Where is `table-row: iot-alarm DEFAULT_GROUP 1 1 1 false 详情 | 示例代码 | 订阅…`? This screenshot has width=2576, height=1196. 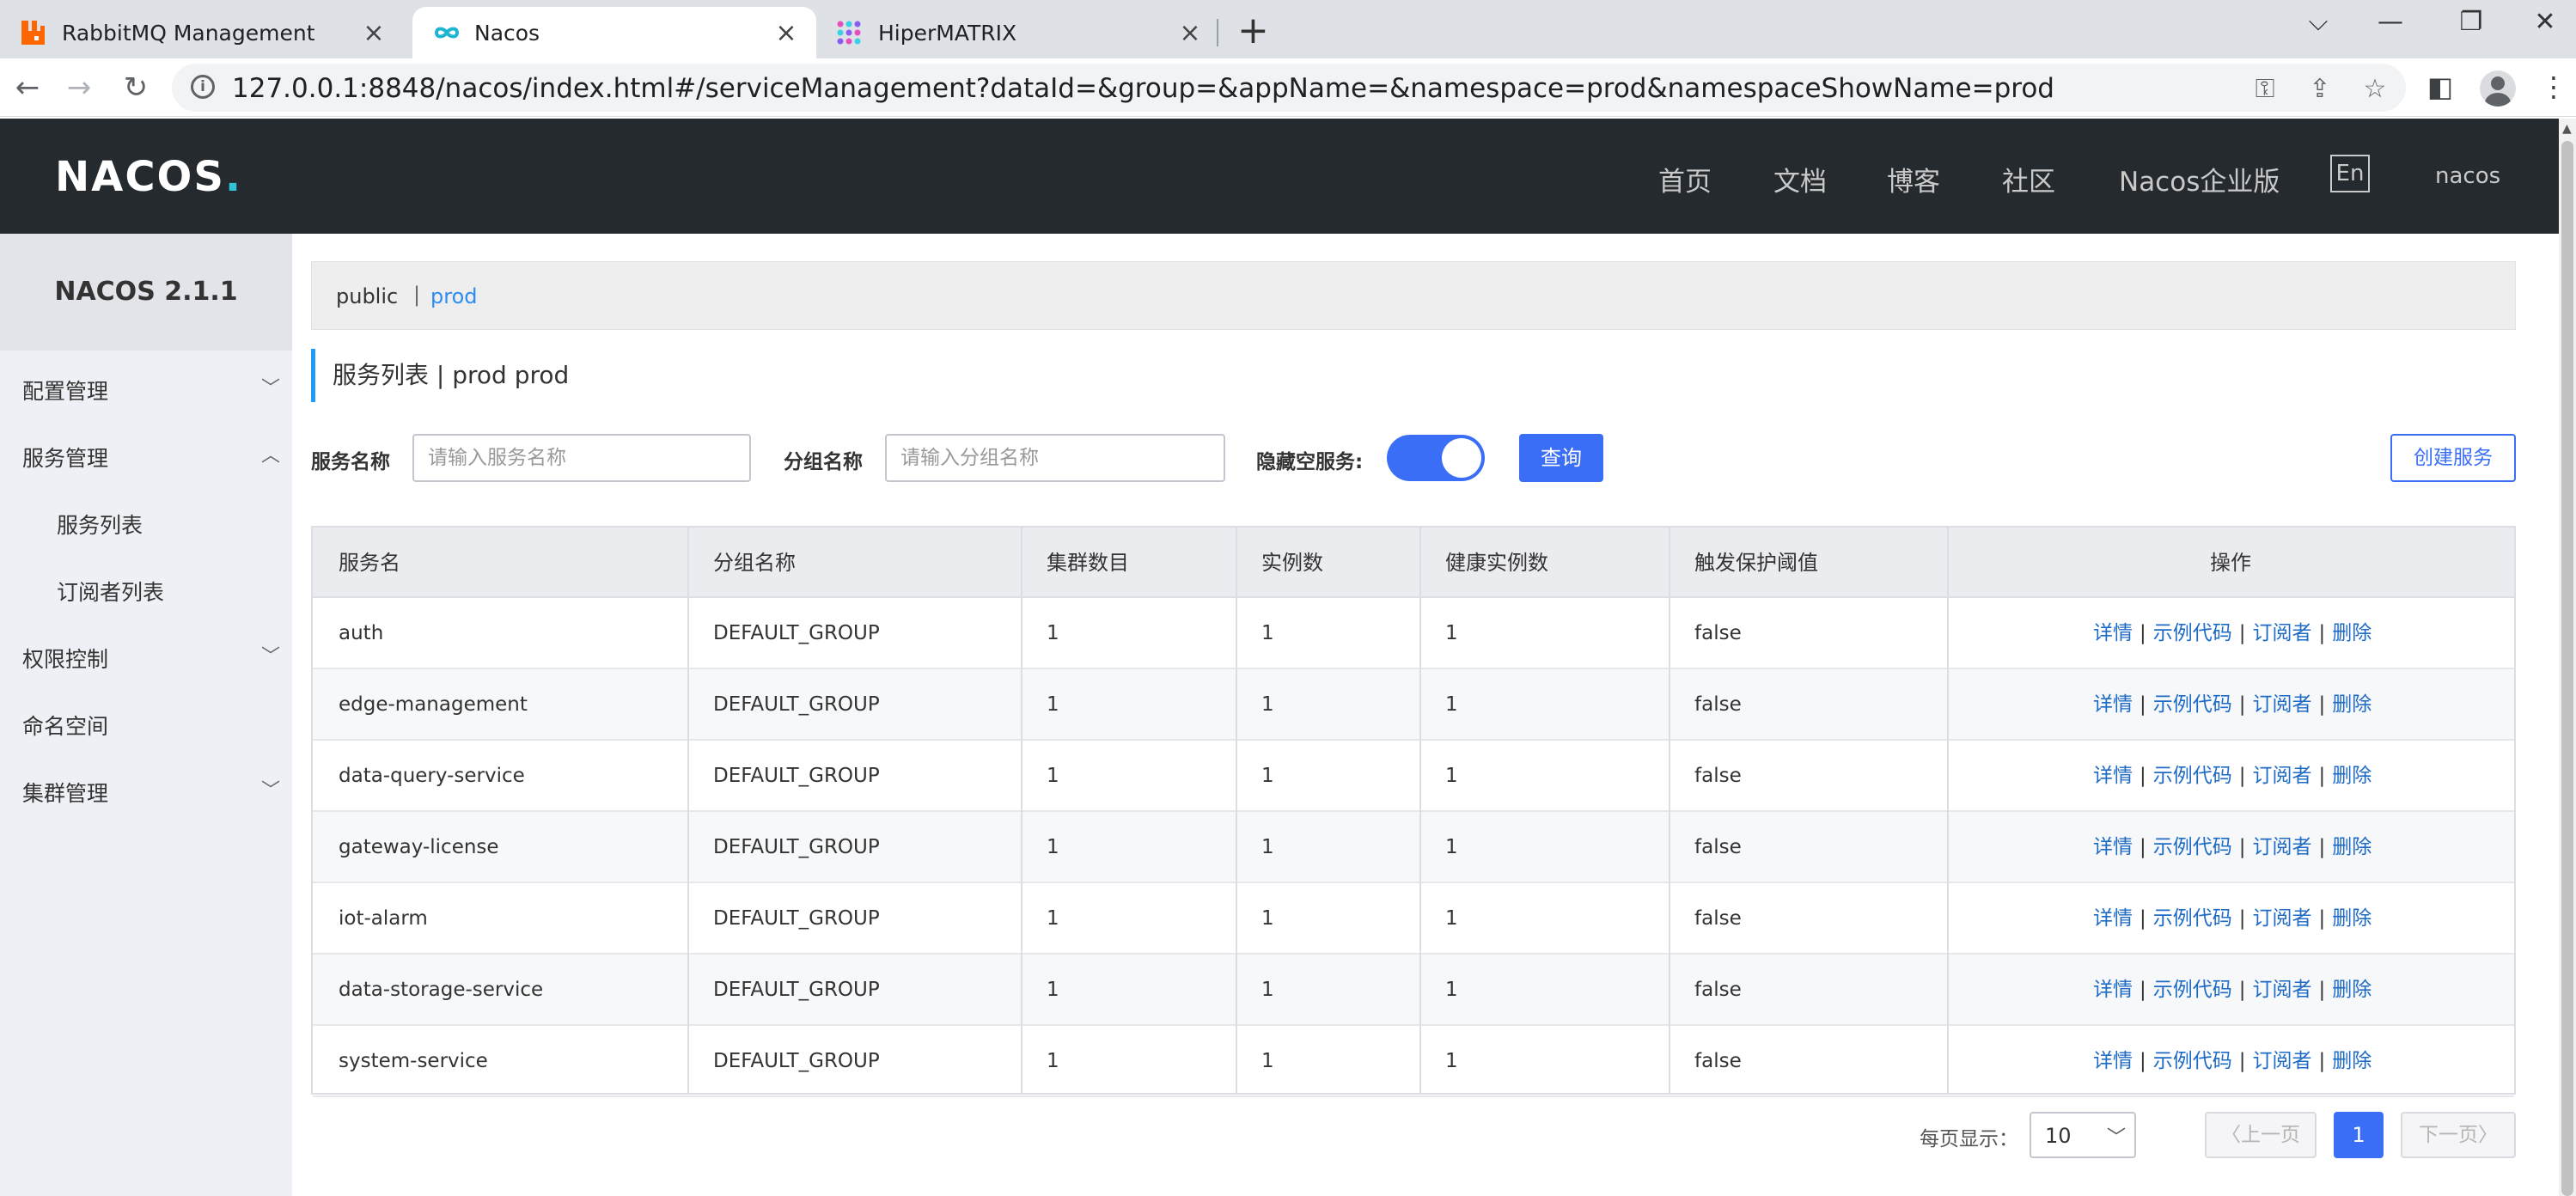 table-row: iot-alarm DEFAULT_GROUP 1 1 1 false 详情 | 示例代码 | 订阅… is located at coordinates (1413, 919).